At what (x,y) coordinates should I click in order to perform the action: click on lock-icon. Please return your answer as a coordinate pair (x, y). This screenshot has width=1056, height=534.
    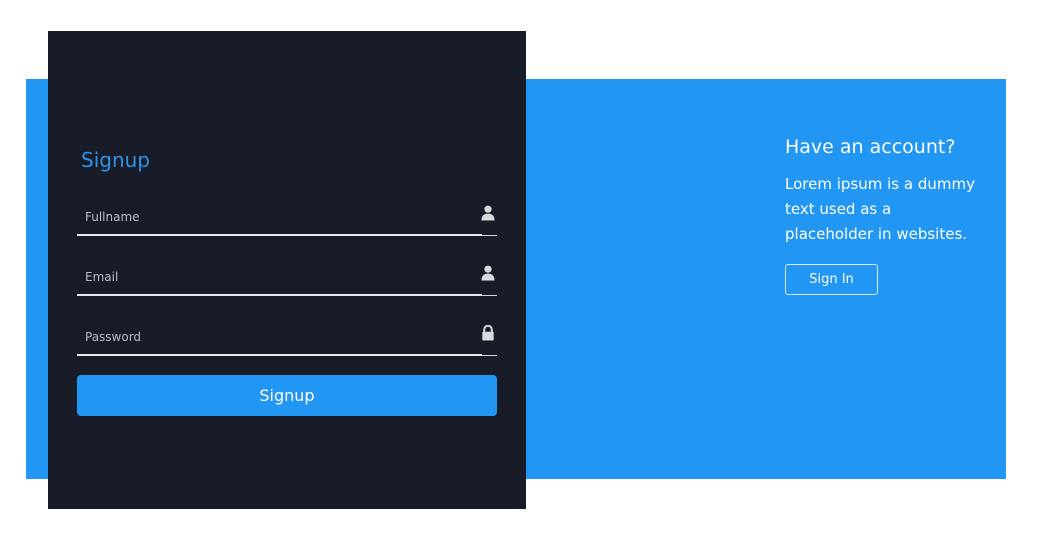
    Looking at the image, I should click on (488, 333).